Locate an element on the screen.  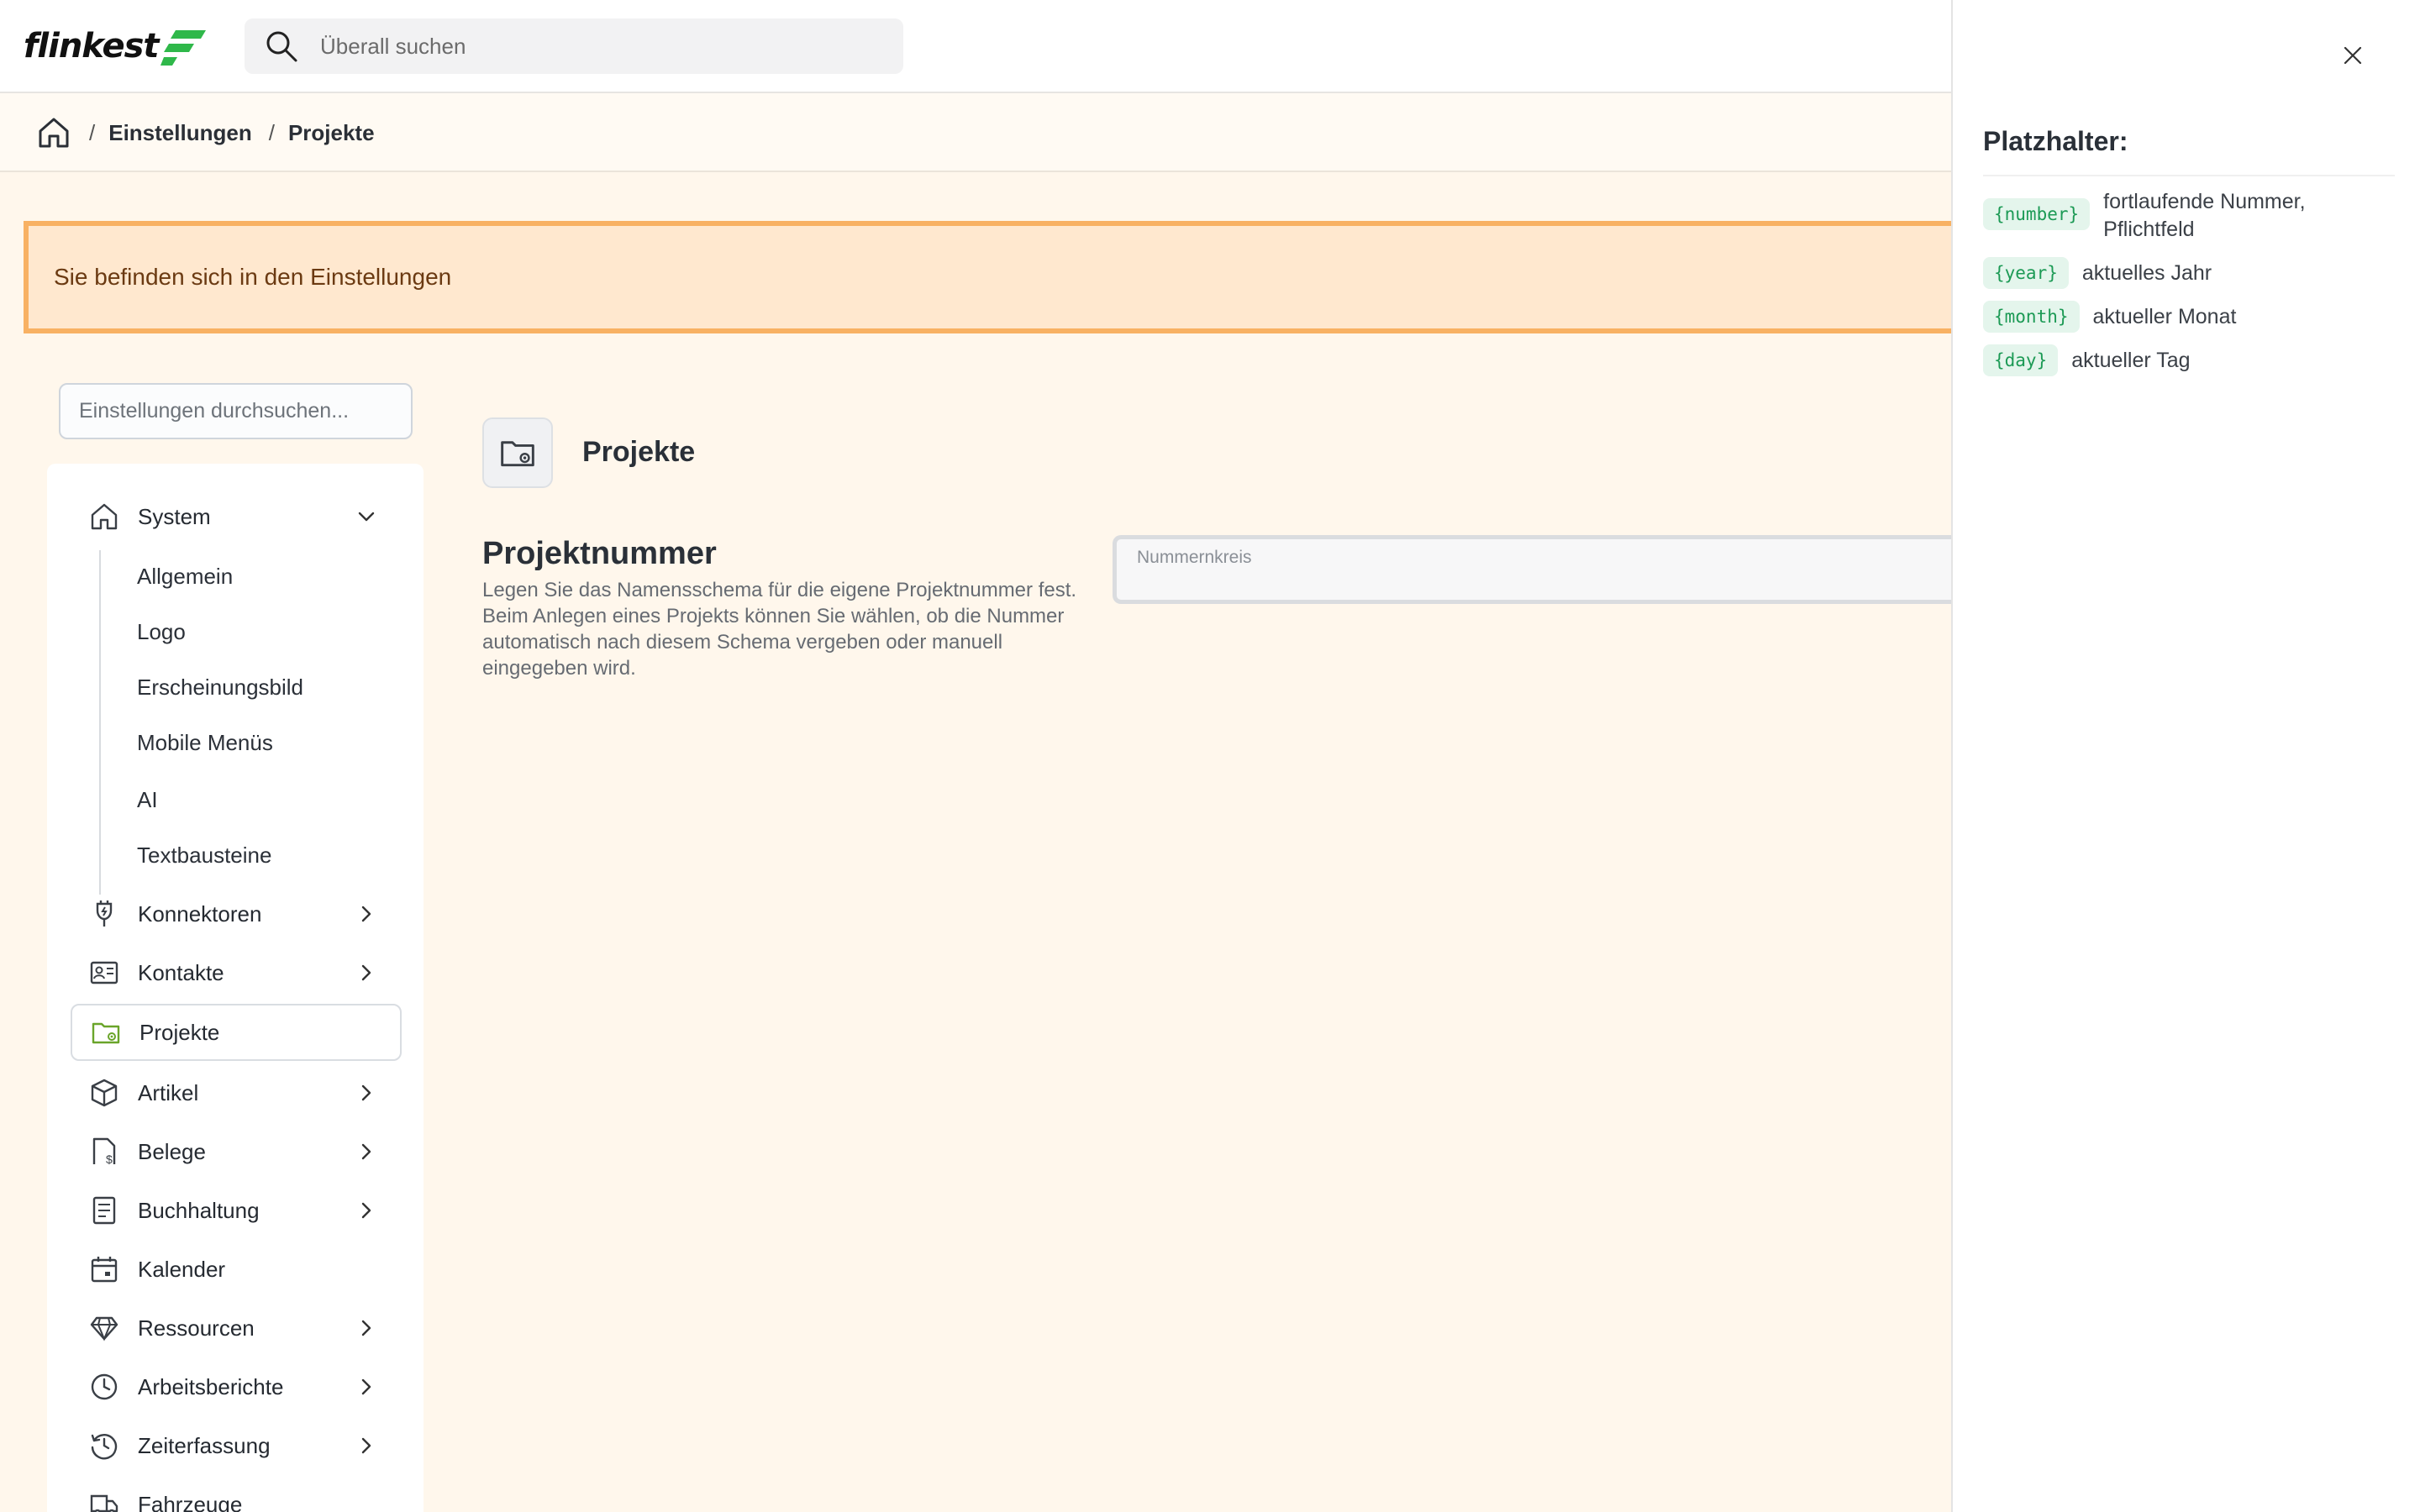
ledger-icon is located at coordinates (104, 1210).